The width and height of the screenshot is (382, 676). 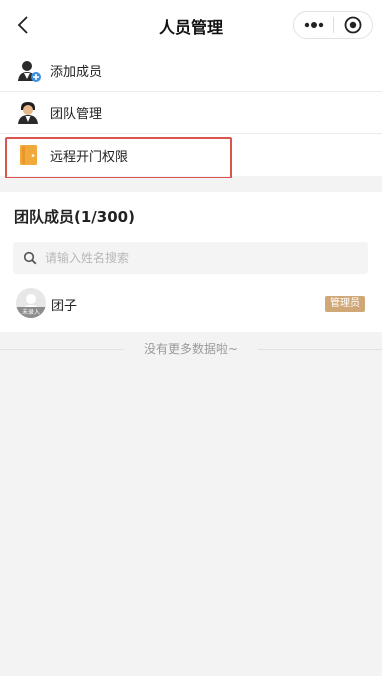 I want to click on team-manage-icon, so click(x=28, y=113).